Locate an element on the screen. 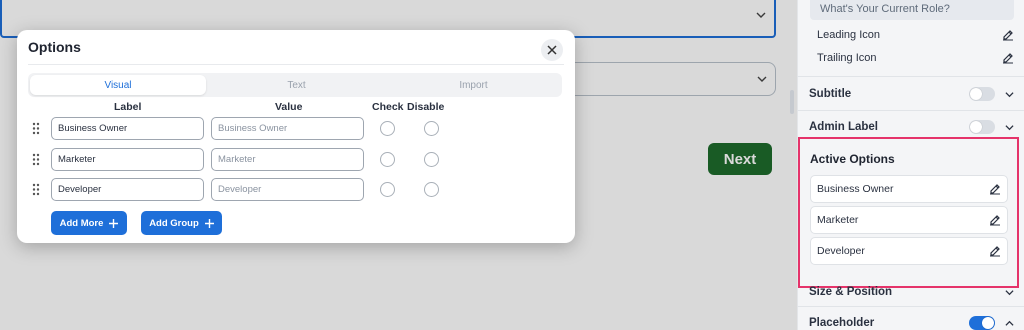 This screenshot has width=1024, height=330. placeholder-preview: What's Your Current Role? is located at coordinates (912, 10).